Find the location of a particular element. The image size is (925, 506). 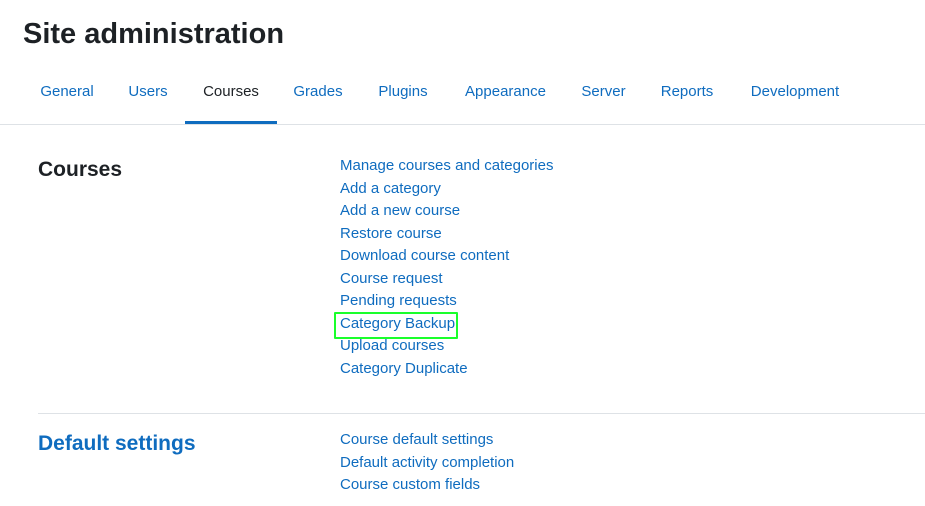

link-restore-course: Restore course is located at coordinates (391, 233).